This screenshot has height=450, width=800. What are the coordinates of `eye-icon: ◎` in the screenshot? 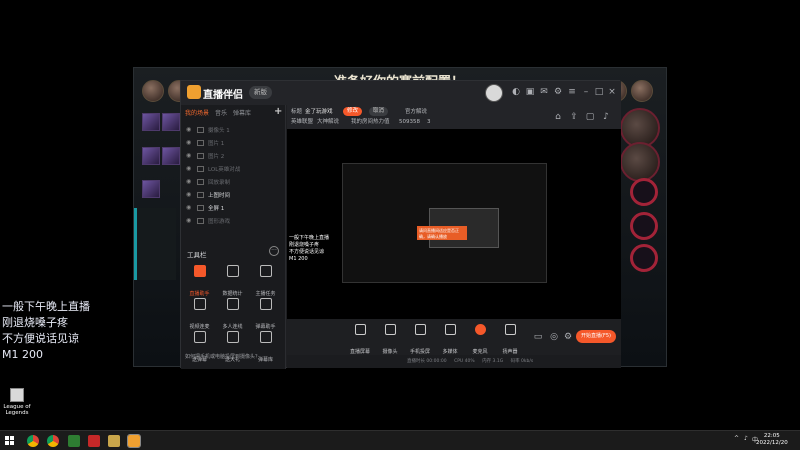 It's located at (554, 337).